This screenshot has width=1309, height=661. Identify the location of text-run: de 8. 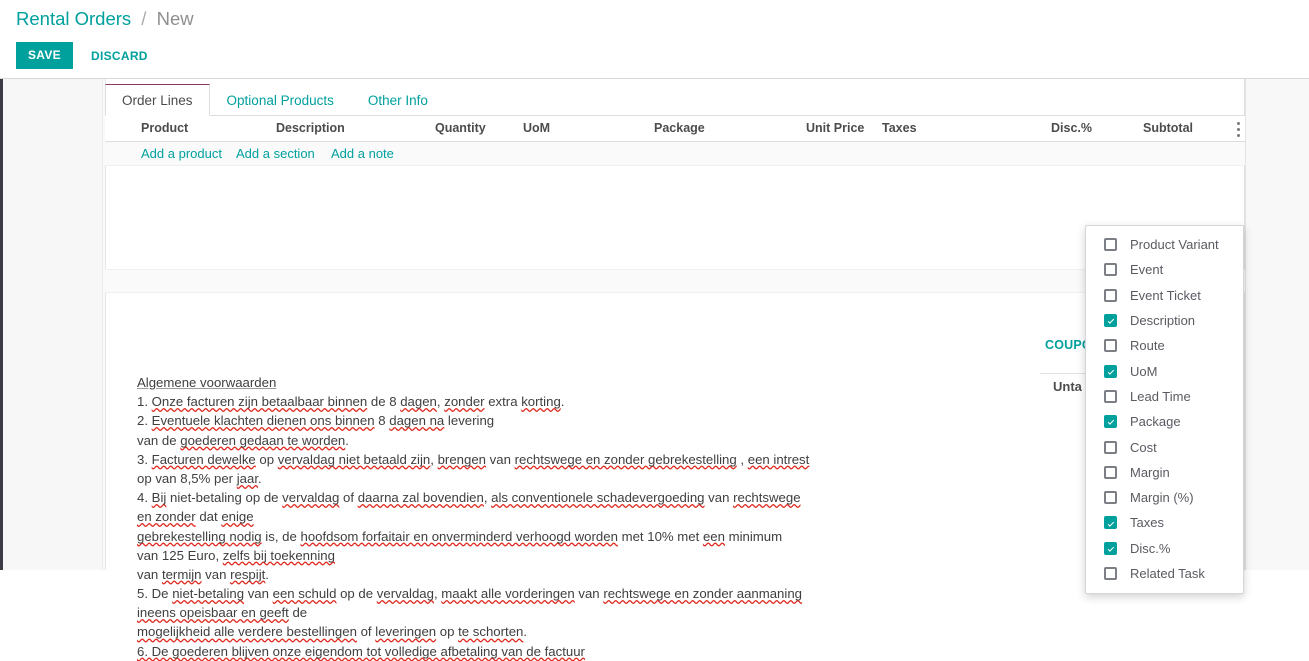
(384, 402).